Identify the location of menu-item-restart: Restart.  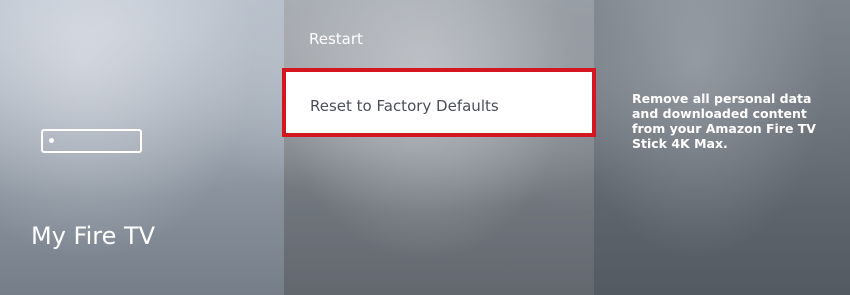
(336, 39).